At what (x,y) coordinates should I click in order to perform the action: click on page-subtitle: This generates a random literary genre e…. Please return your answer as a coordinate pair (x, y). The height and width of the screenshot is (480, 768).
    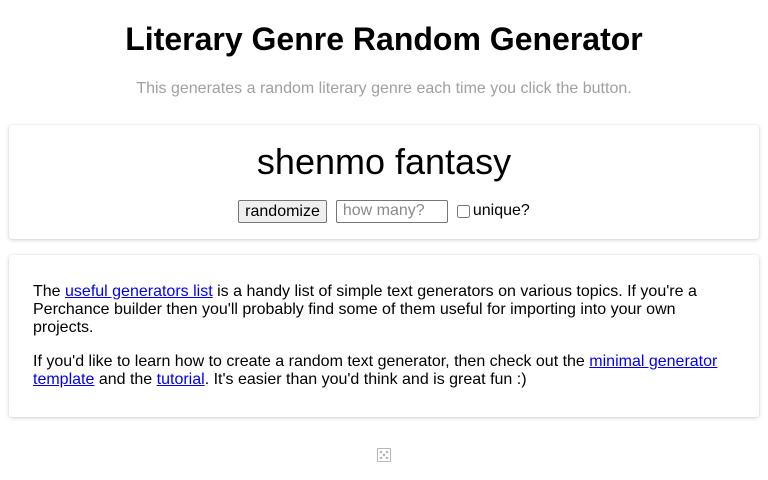
    Looking at the image, I should click on (384, 88).